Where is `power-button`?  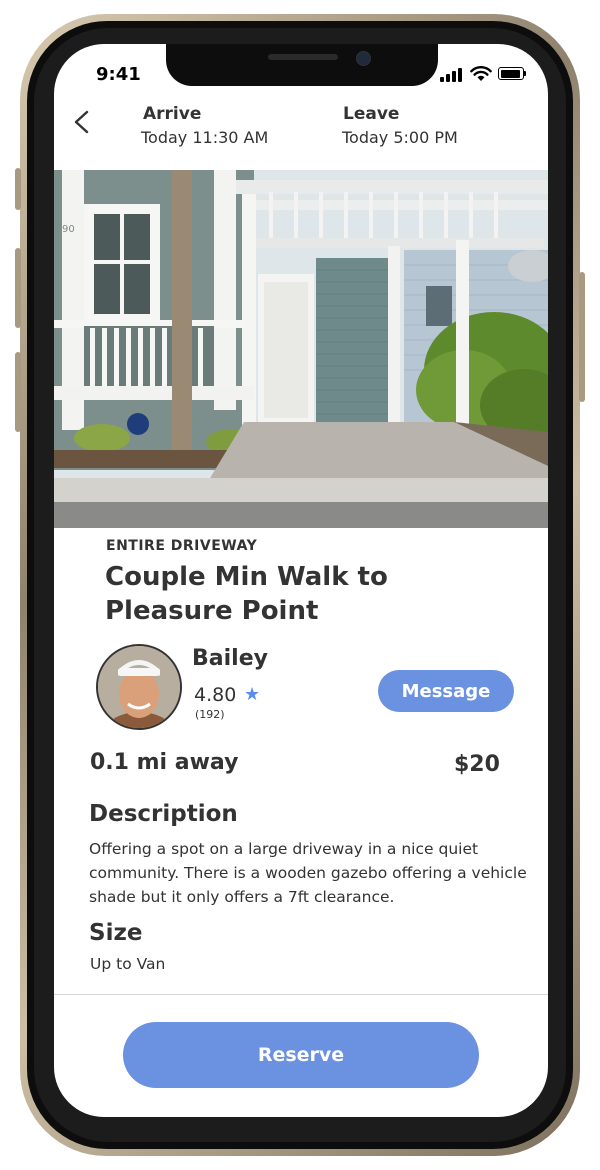
power-button is located at coordinates (582, 337).